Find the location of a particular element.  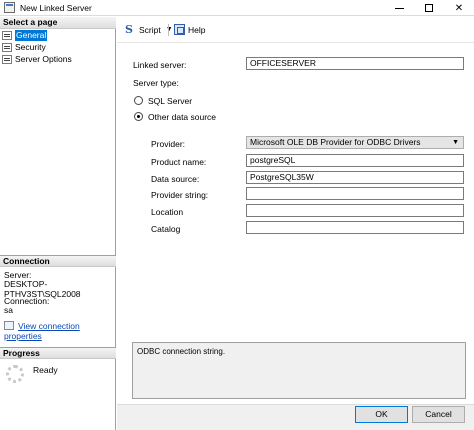

title-bar: New Linked Server ✕ is located at coordinates (237, 8).